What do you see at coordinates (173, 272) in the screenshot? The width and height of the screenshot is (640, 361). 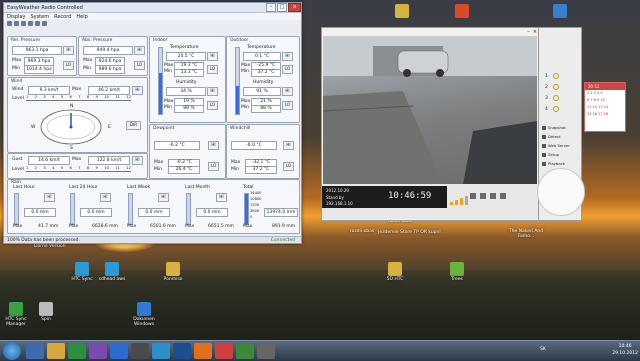 I see `desktop-icon-ponmiso: Ponmiso` at bounding box center [173, 272].